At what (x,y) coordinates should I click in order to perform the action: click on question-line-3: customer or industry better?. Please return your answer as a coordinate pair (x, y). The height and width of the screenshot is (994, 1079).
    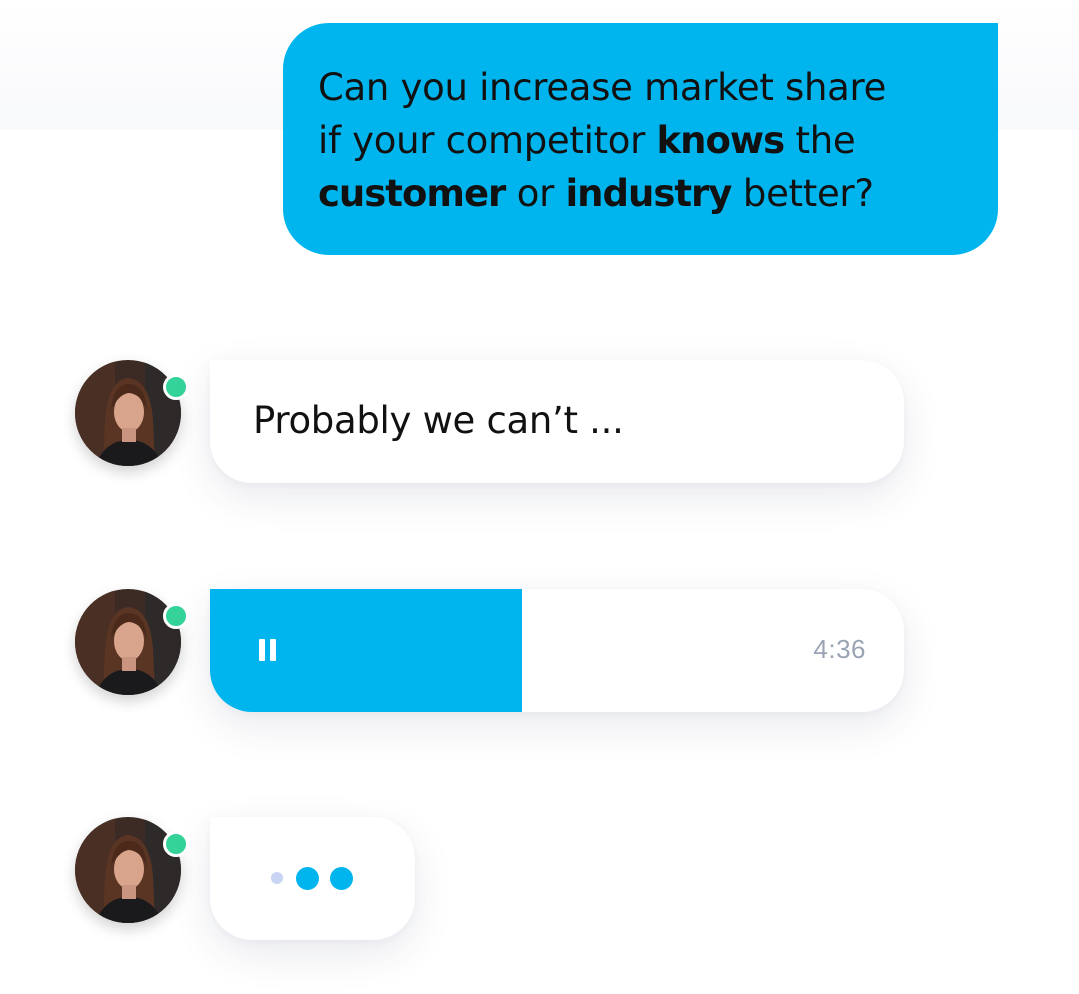
    Looking at the image, I should click on (596, 193).